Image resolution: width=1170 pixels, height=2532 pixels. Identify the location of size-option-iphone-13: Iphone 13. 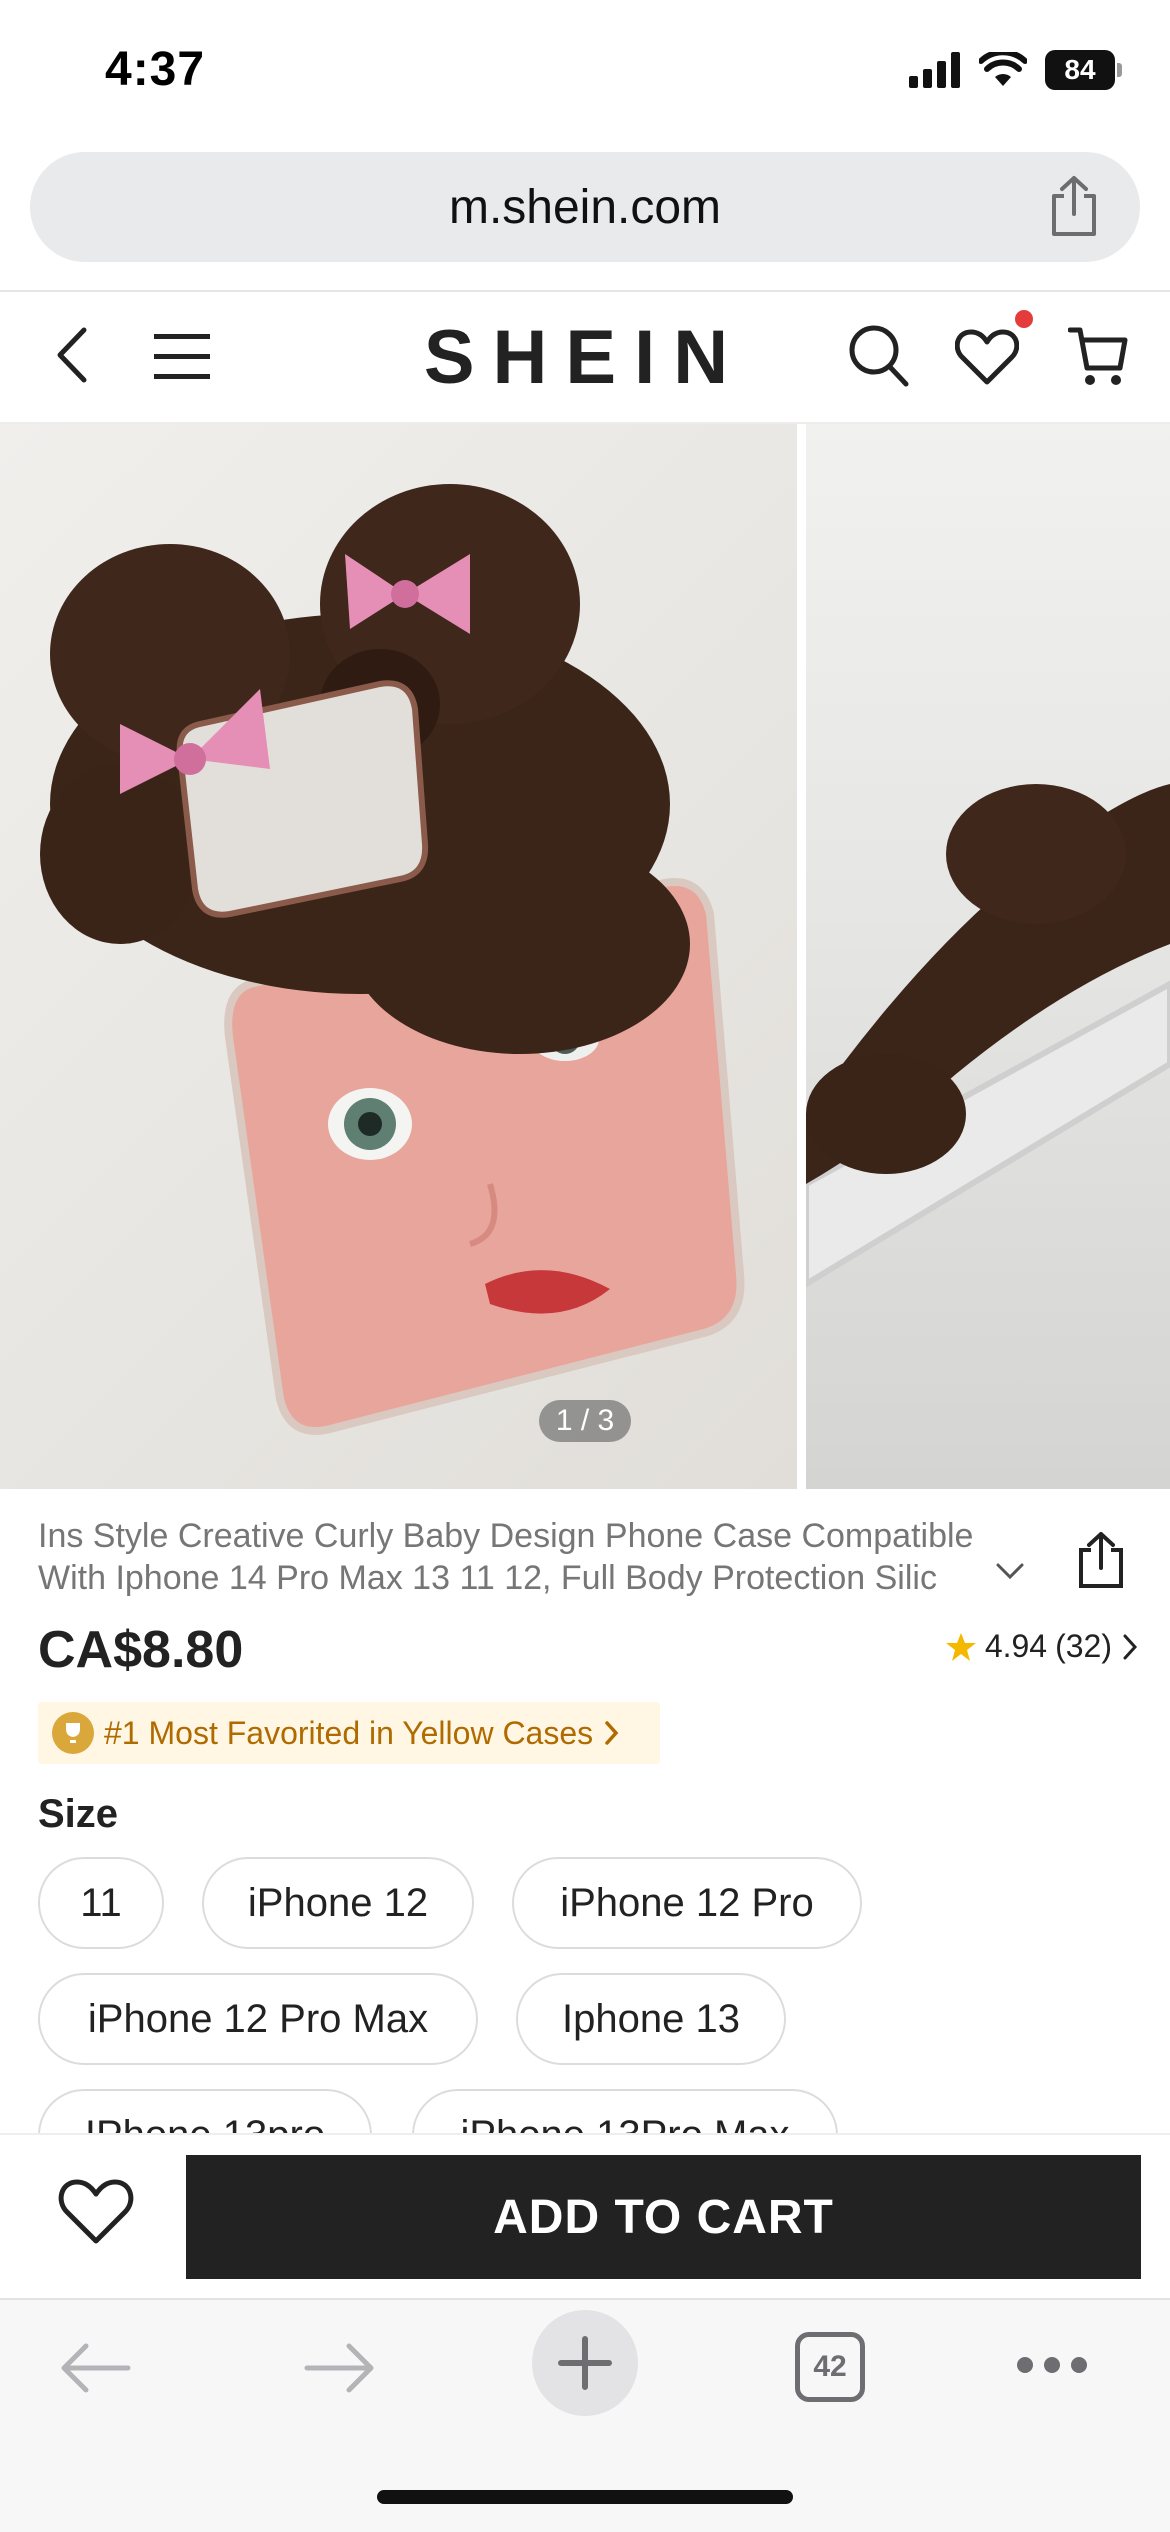
(651, 2019).